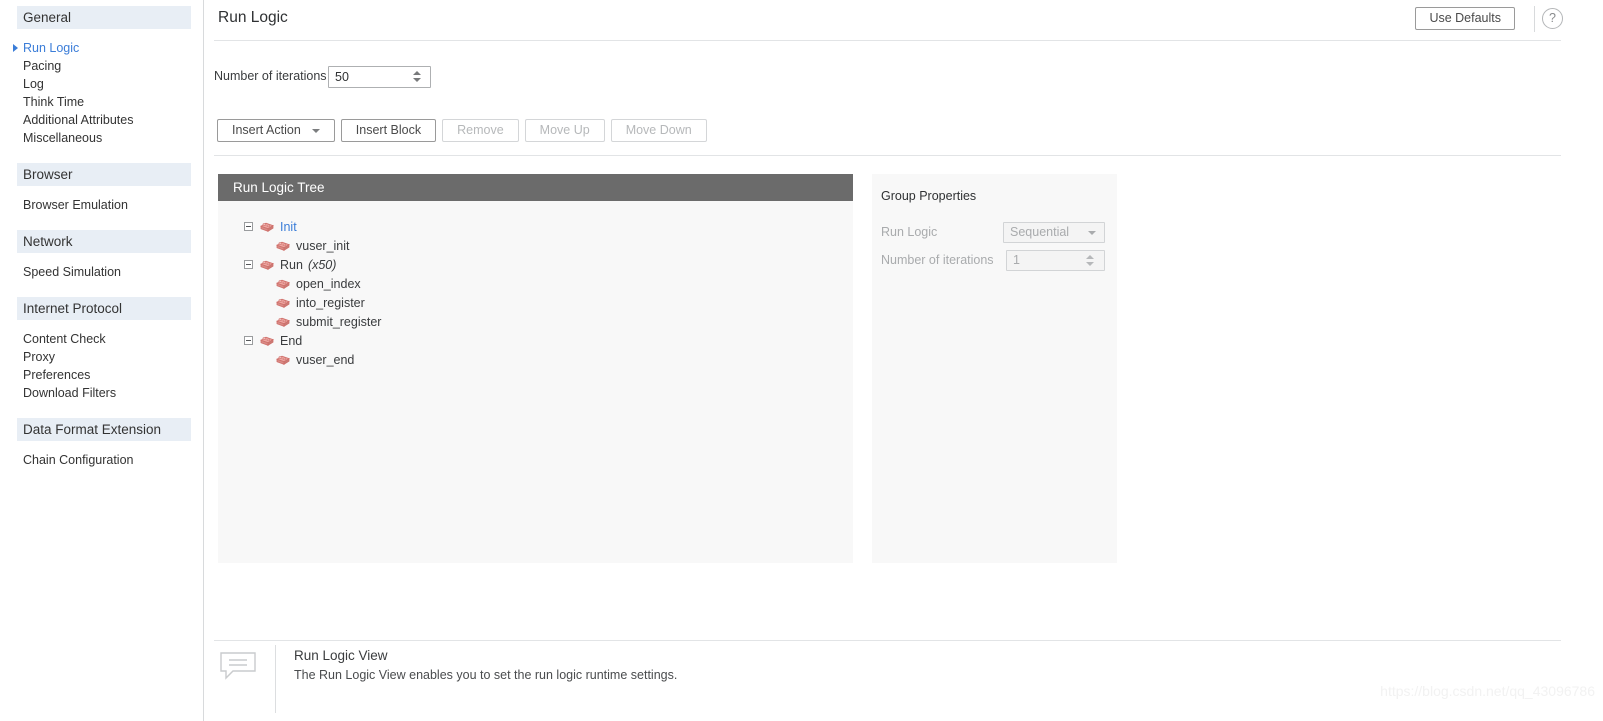 The image size is (1603, 721). What do you see at coordinates (535, 283) in the screenshot?
I see `tree-node-open-index: open_index` at bounding box center [535, 283].